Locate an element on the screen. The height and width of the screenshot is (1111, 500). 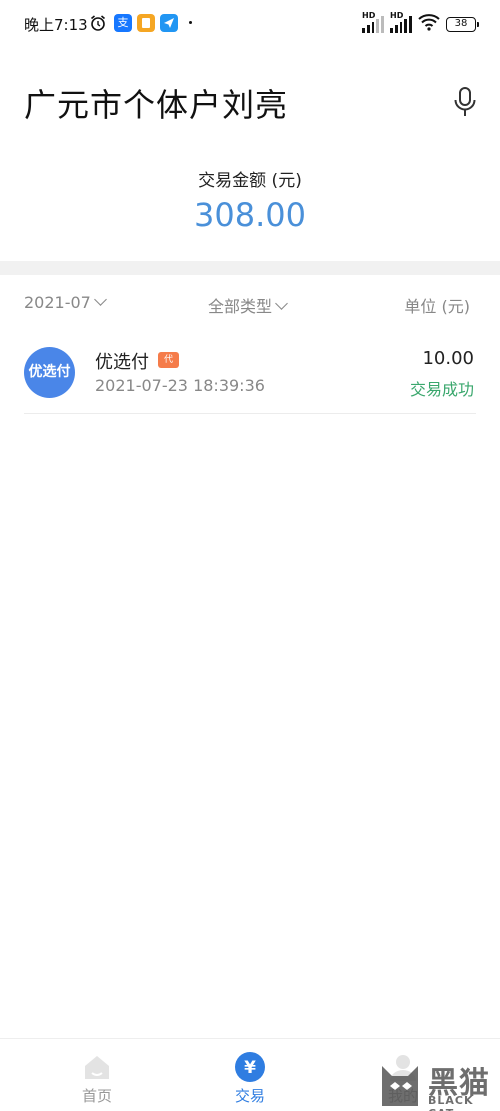
watermark-logo: 黑猫 BLACK CAT is located at coordinates (438, 1083).